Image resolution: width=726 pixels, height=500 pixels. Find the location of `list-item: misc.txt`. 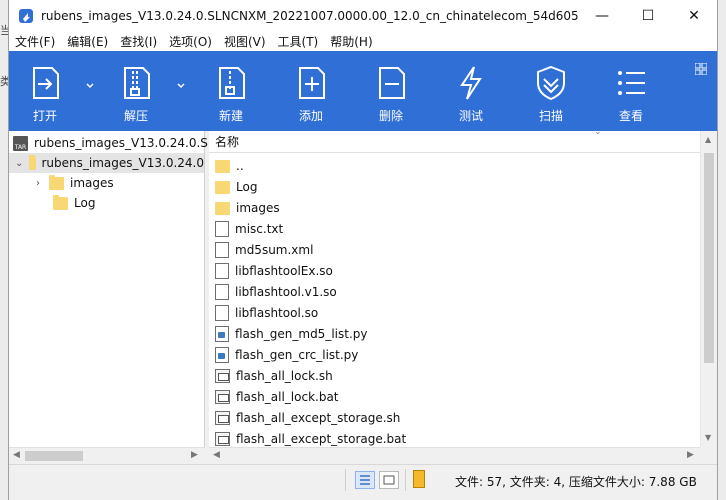

list-item: misc.txt is located at coordinates (249, 228).